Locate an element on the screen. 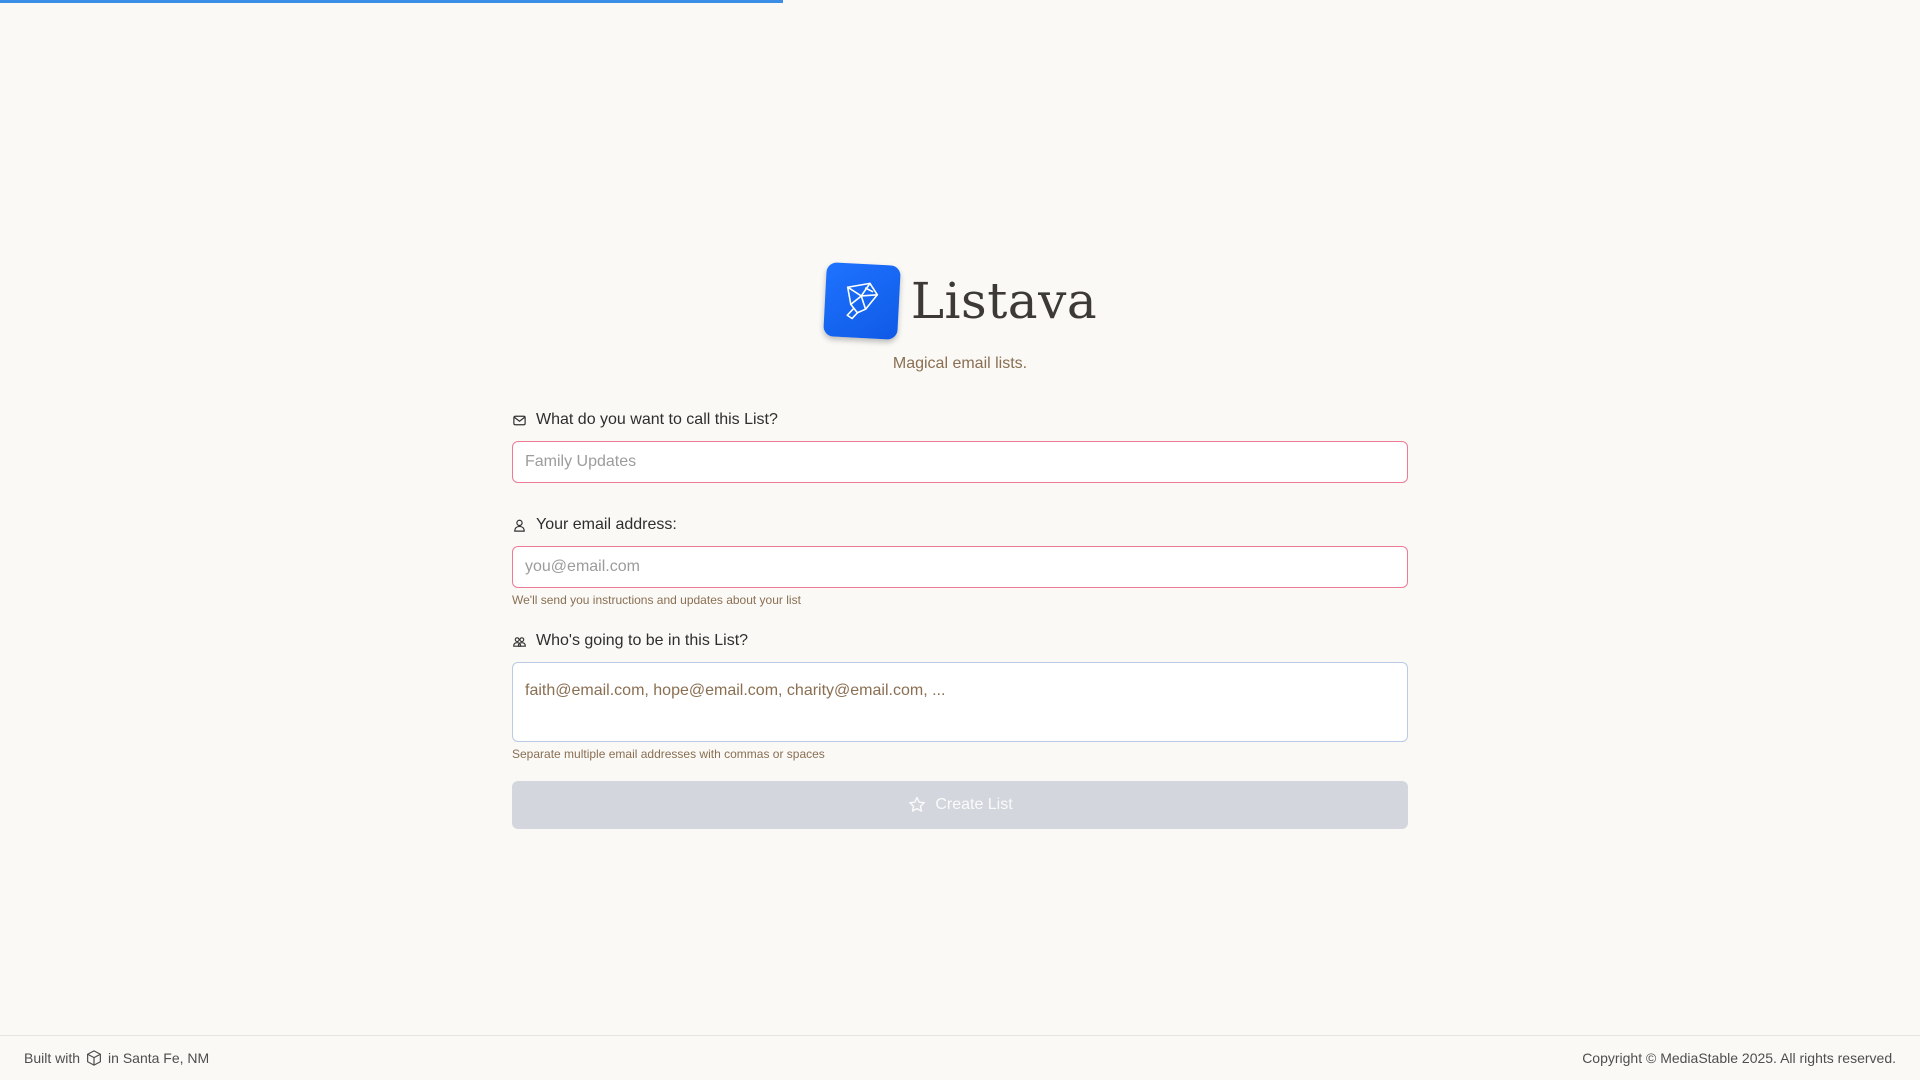 Image resolution: width=1920 pixels, height=1080 pixels. members-label: Who's going to be in this List? is located at coordinates (960, 641).